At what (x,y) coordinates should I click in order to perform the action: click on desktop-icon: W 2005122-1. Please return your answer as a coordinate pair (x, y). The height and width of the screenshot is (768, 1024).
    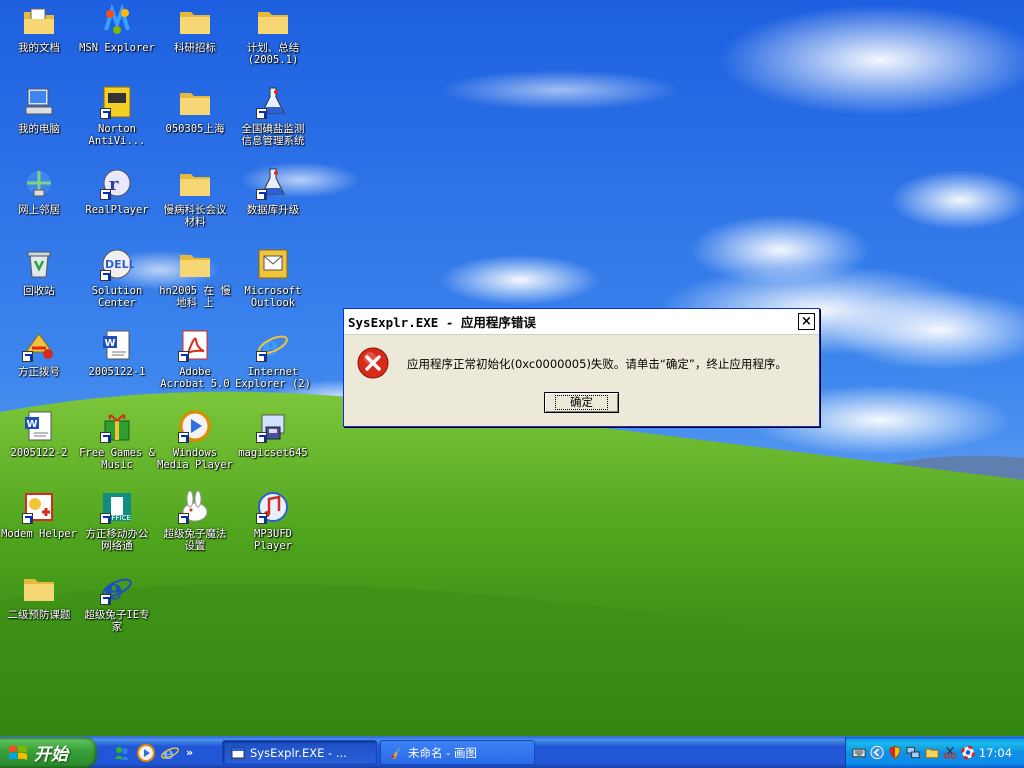
    Looking at the image, I should click on (117, 368).